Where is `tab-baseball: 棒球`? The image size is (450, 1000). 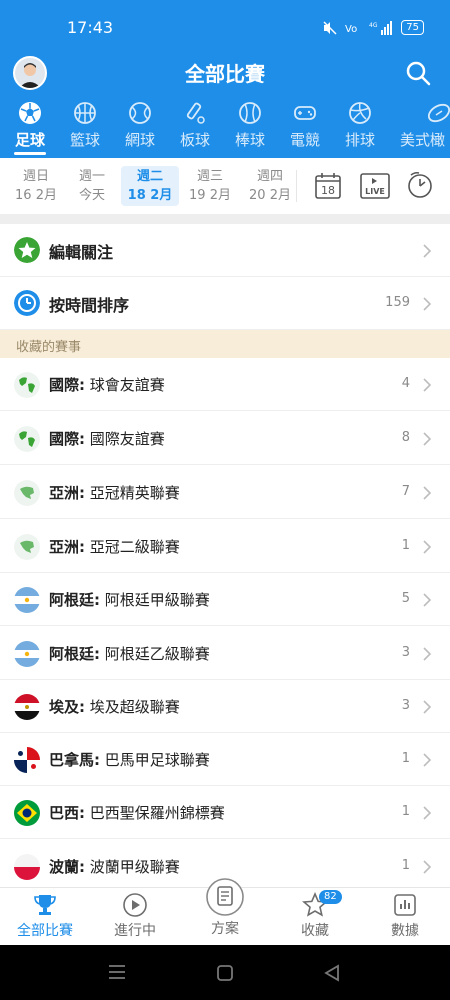
tab-baseball: 棒球 is located at coordinates (250, 125).